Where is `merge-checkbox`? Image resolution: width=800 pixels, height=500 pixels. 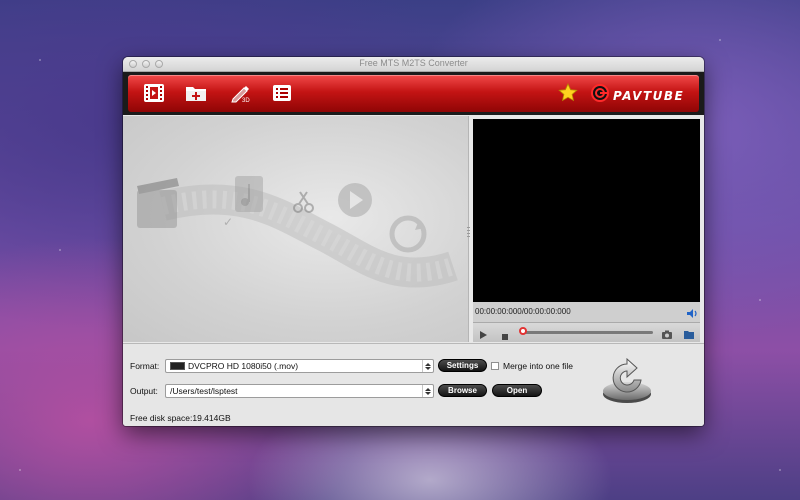 merge-checkbox is located at coordinates (495, 366).